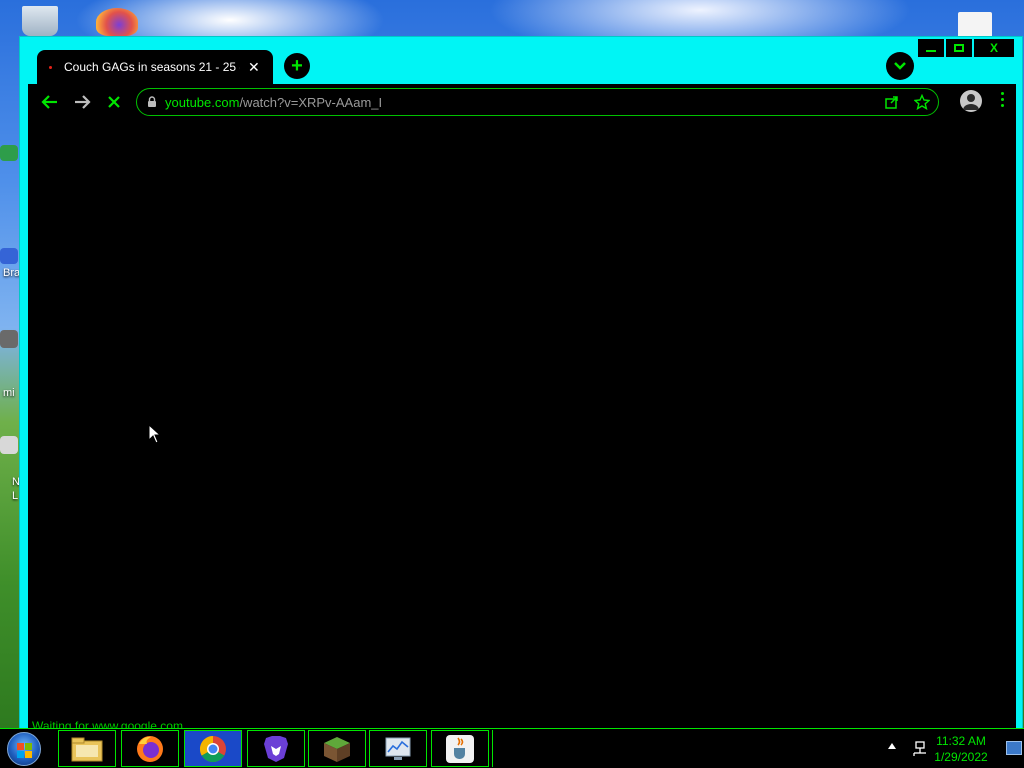 The width and height of the screenshot is (1024, 768). What do you see at coordinates (155, 436) in the screenshot?
I see `mouse-cursor-icon` at bounding box center [155, 436].